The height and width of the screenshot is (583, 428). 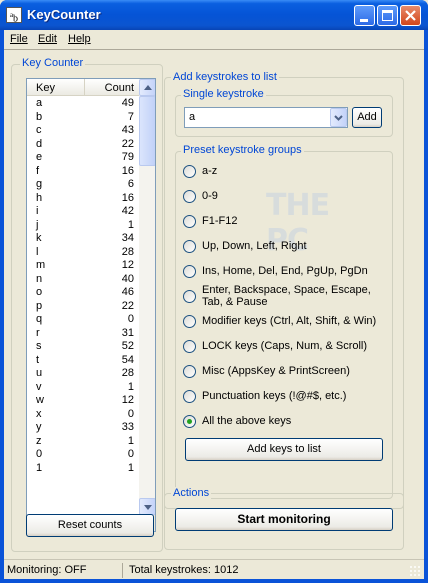 What do you see at coordinates (39, 386) in the screenshot?
I see `list-item-key: v` at bounding box center [39, 386].